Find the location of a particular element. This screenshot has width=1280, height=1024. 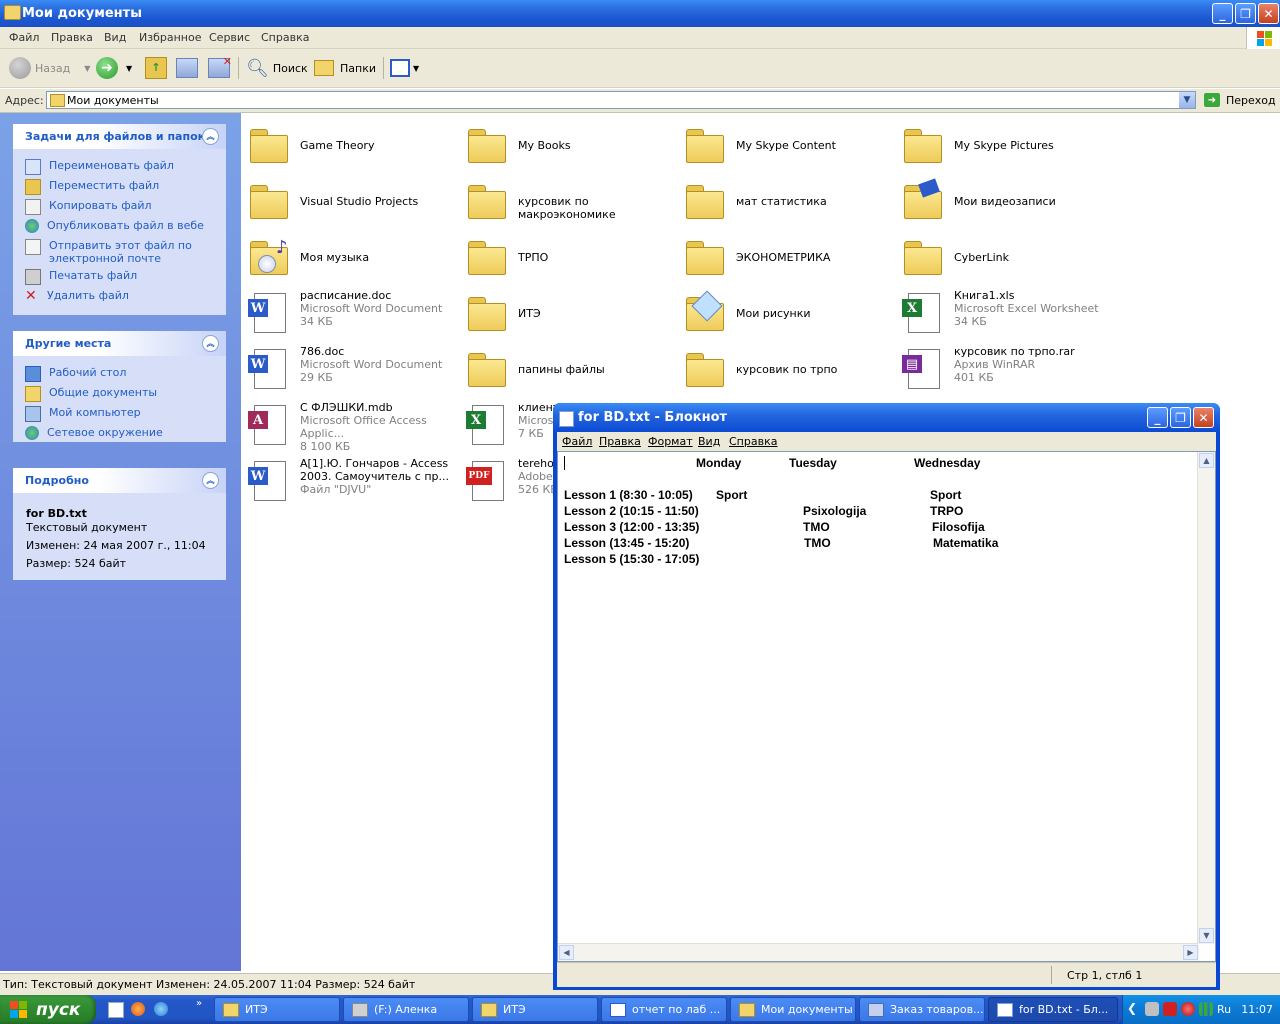

scroll-up-icon: ▲ is located at coordinates (1206, 460).